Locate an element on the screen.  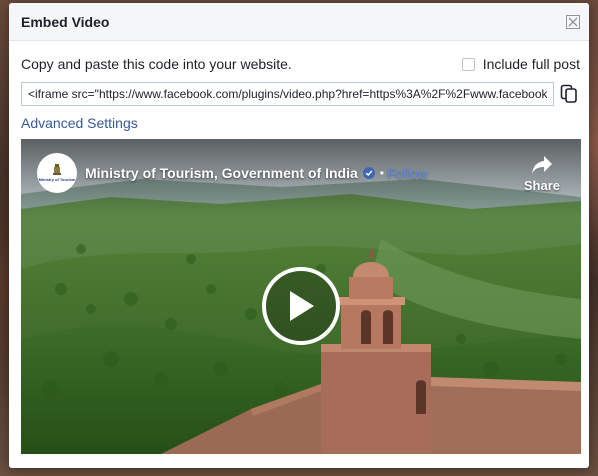
close-button is located at coordinates (573, 22).